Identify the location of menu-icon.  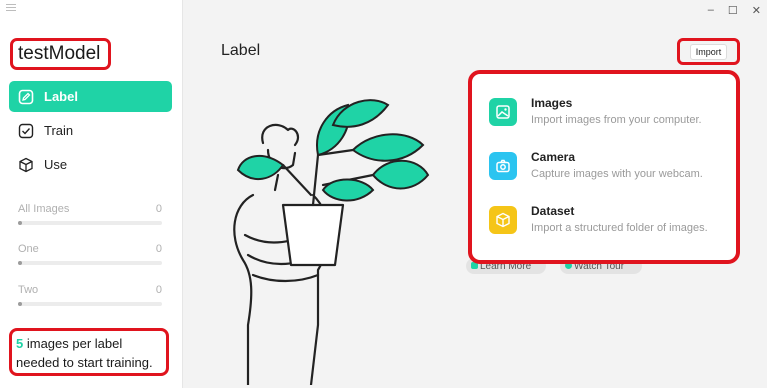
(11, 8).